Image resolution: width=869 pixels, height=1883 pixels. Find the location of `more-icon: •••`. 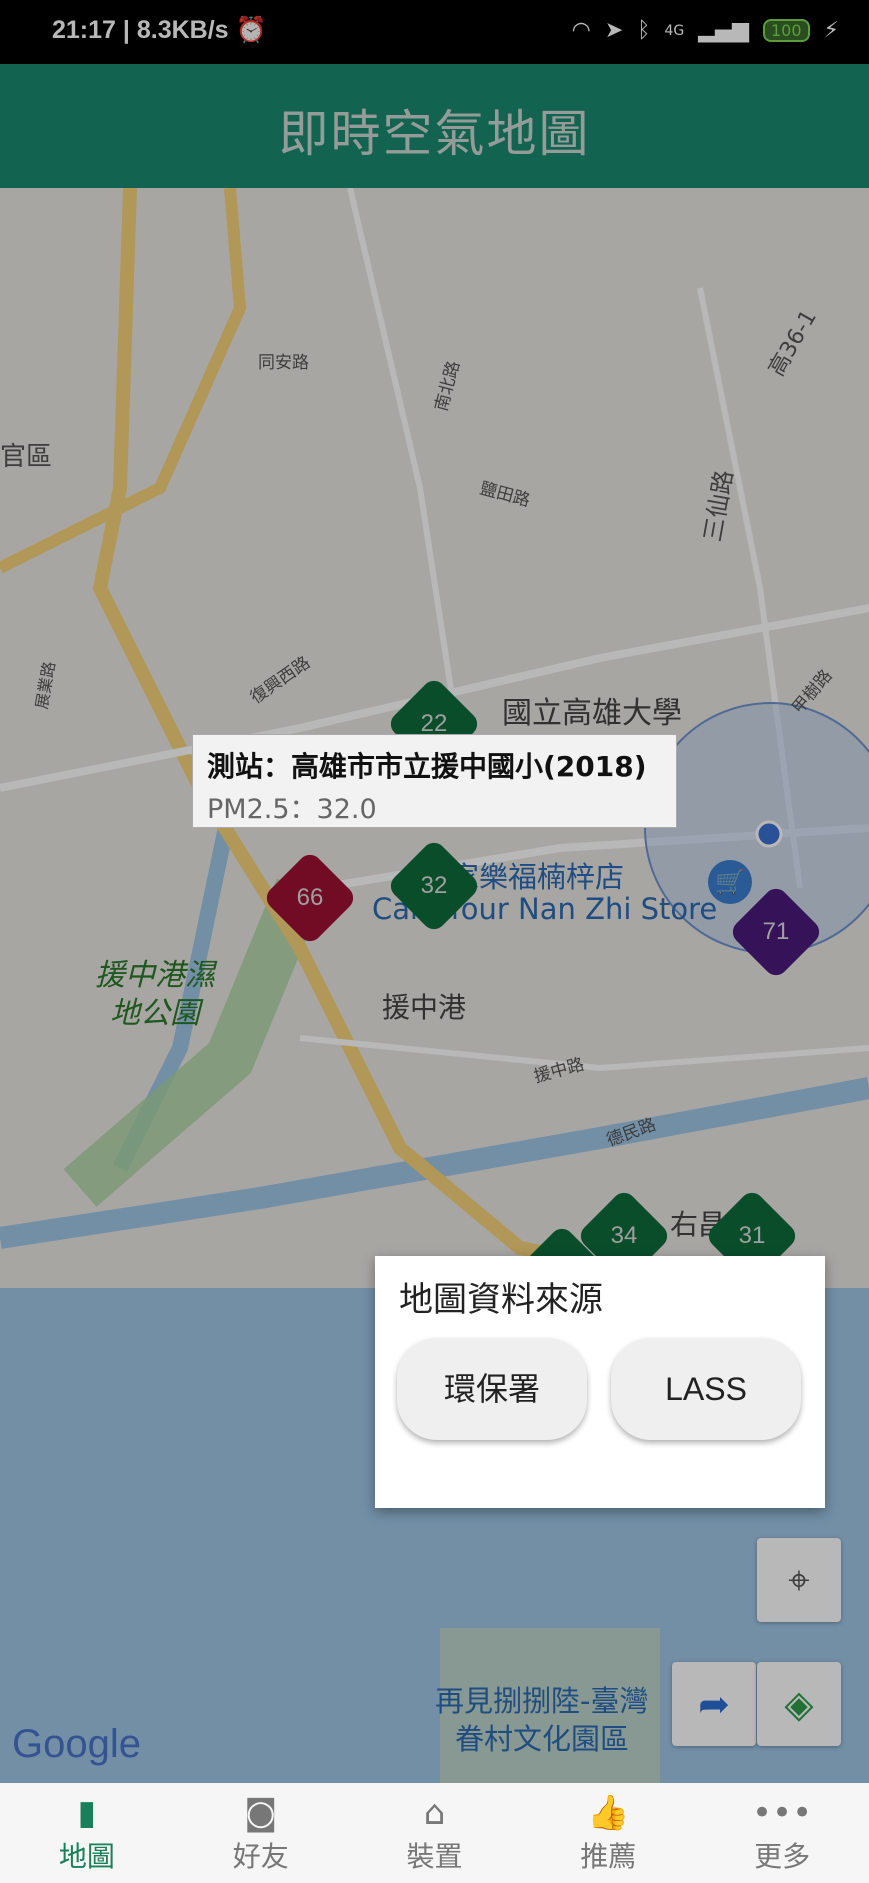

more-icon: ••• is located at coordinates (782, 1813).